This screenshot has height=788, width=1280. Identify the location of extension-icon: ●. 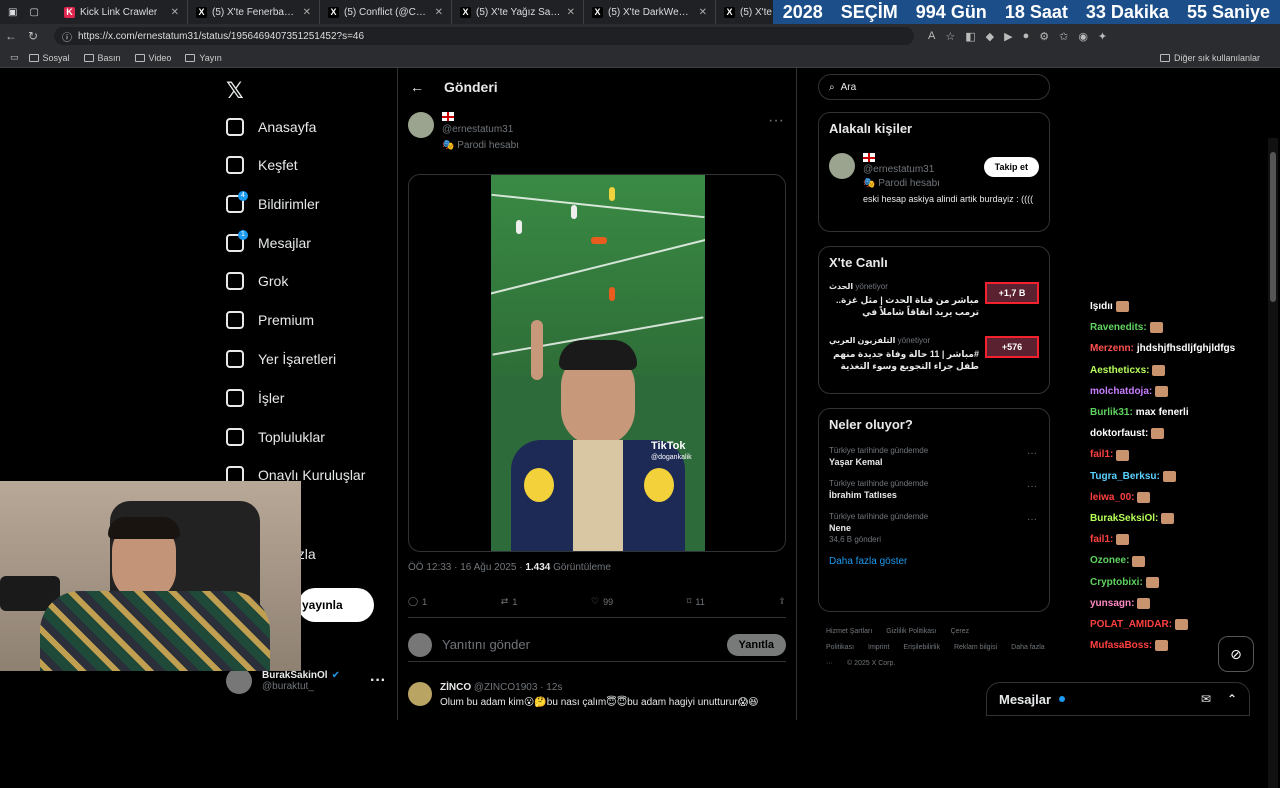
(1026, 36).